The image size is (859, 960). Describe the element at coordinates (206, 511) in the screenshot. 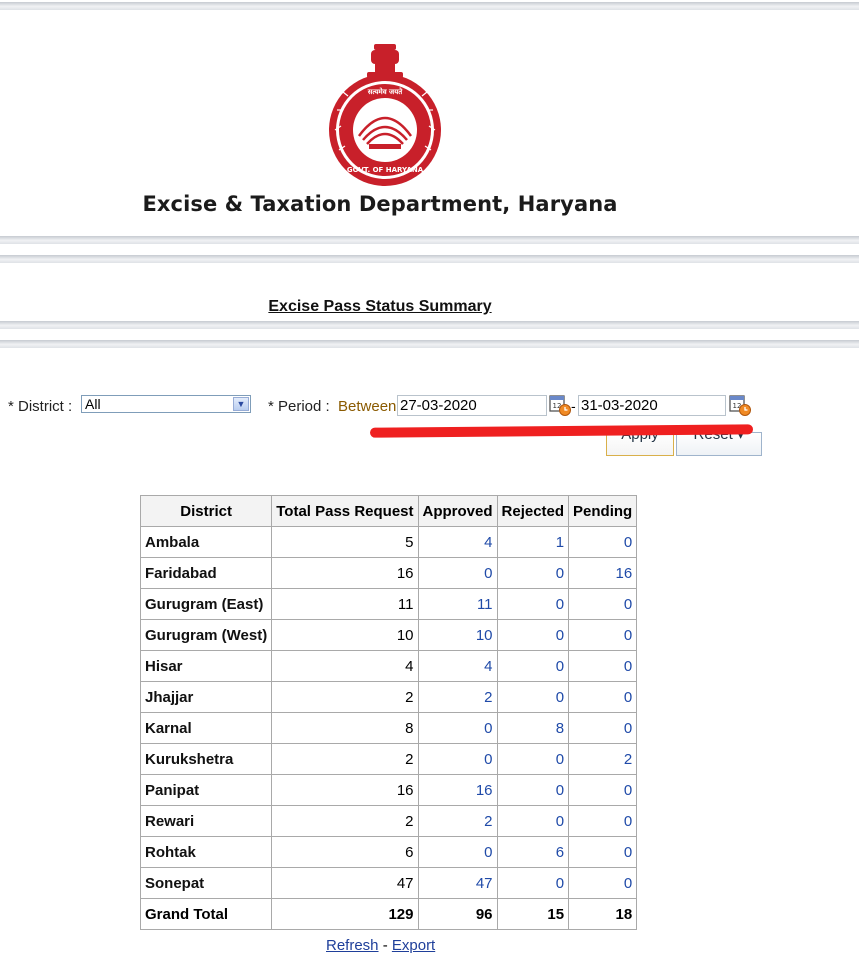

I see `column-header: District` at that location.